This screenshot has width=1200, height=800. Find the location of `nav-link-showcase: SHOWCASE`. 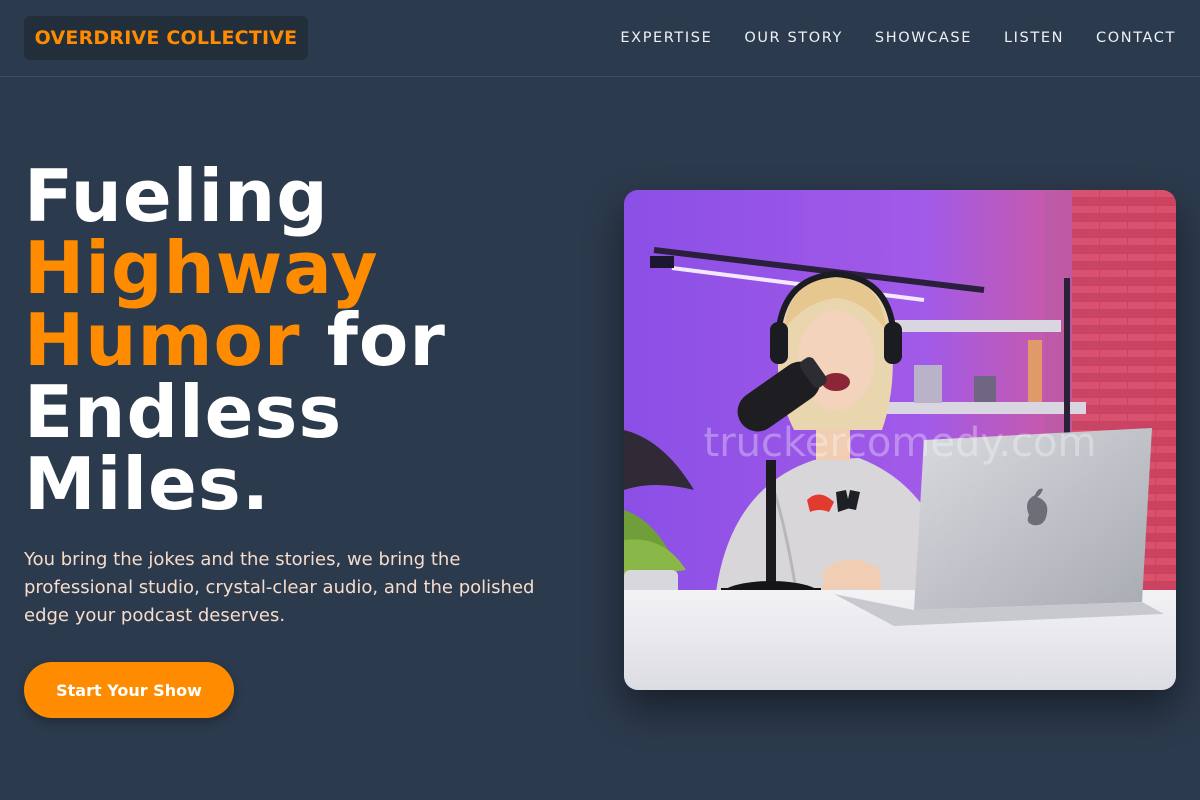

nav-link-showcase: SHOWCASE is located at coordinates (923, 38).